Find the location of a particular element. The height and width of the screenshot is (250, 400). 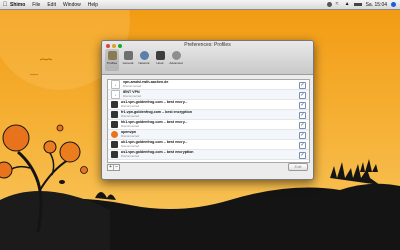

menu-extras: ≈ ▲ Sa. 15:04 is located at coordinates (363, 5).